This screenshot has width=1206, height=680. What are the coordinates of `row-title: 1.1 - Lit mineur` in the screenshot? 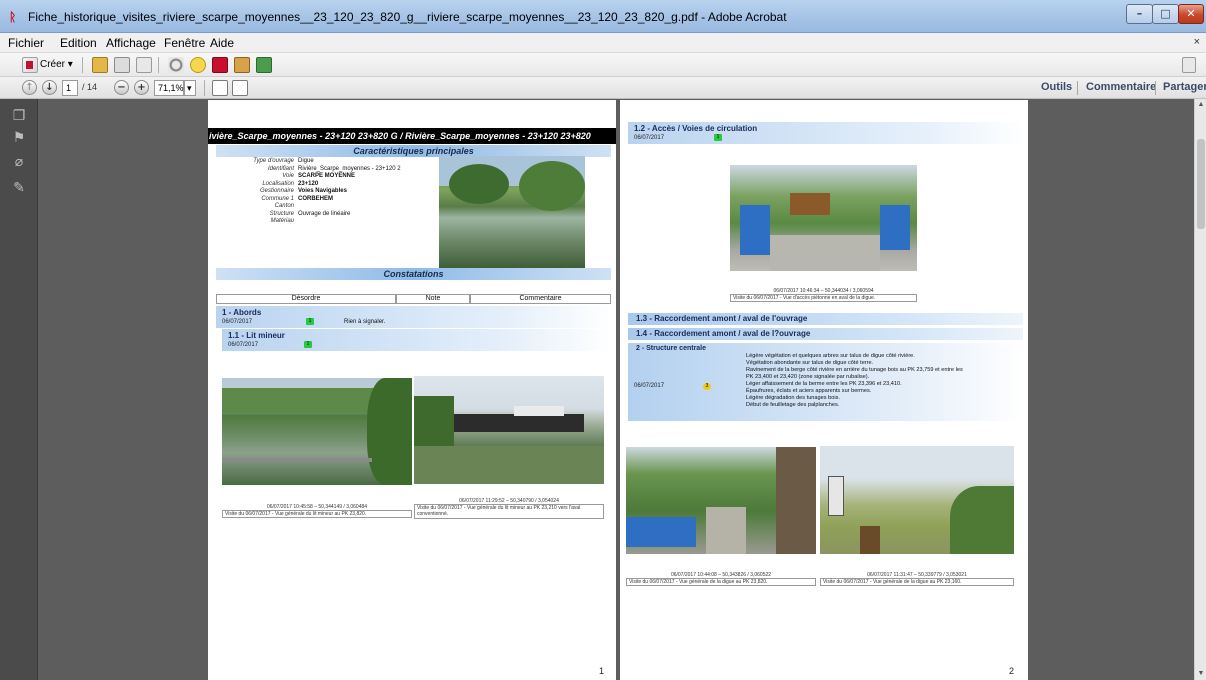 It's located at (256, 335).